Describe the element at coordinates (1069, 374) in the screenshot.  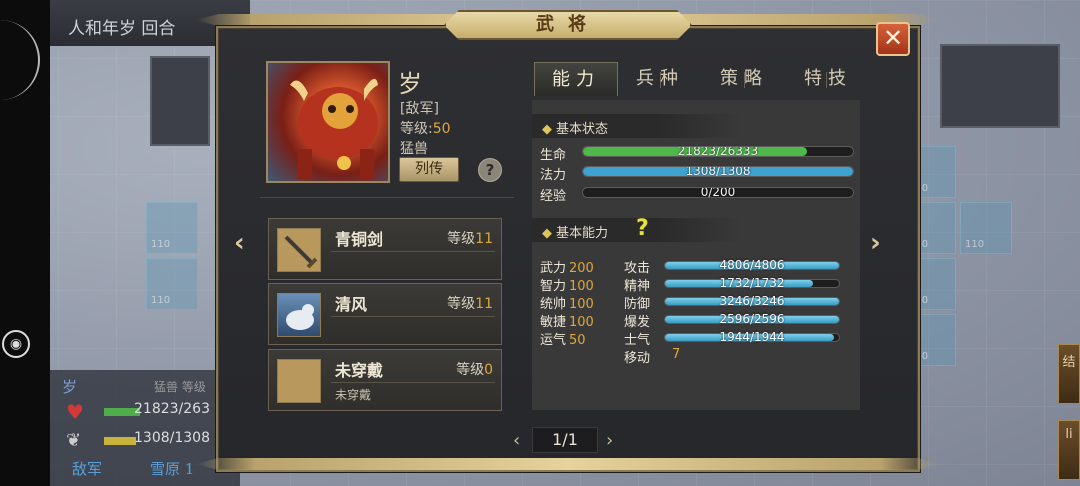
I see `end-turn-button: 结` at that location.